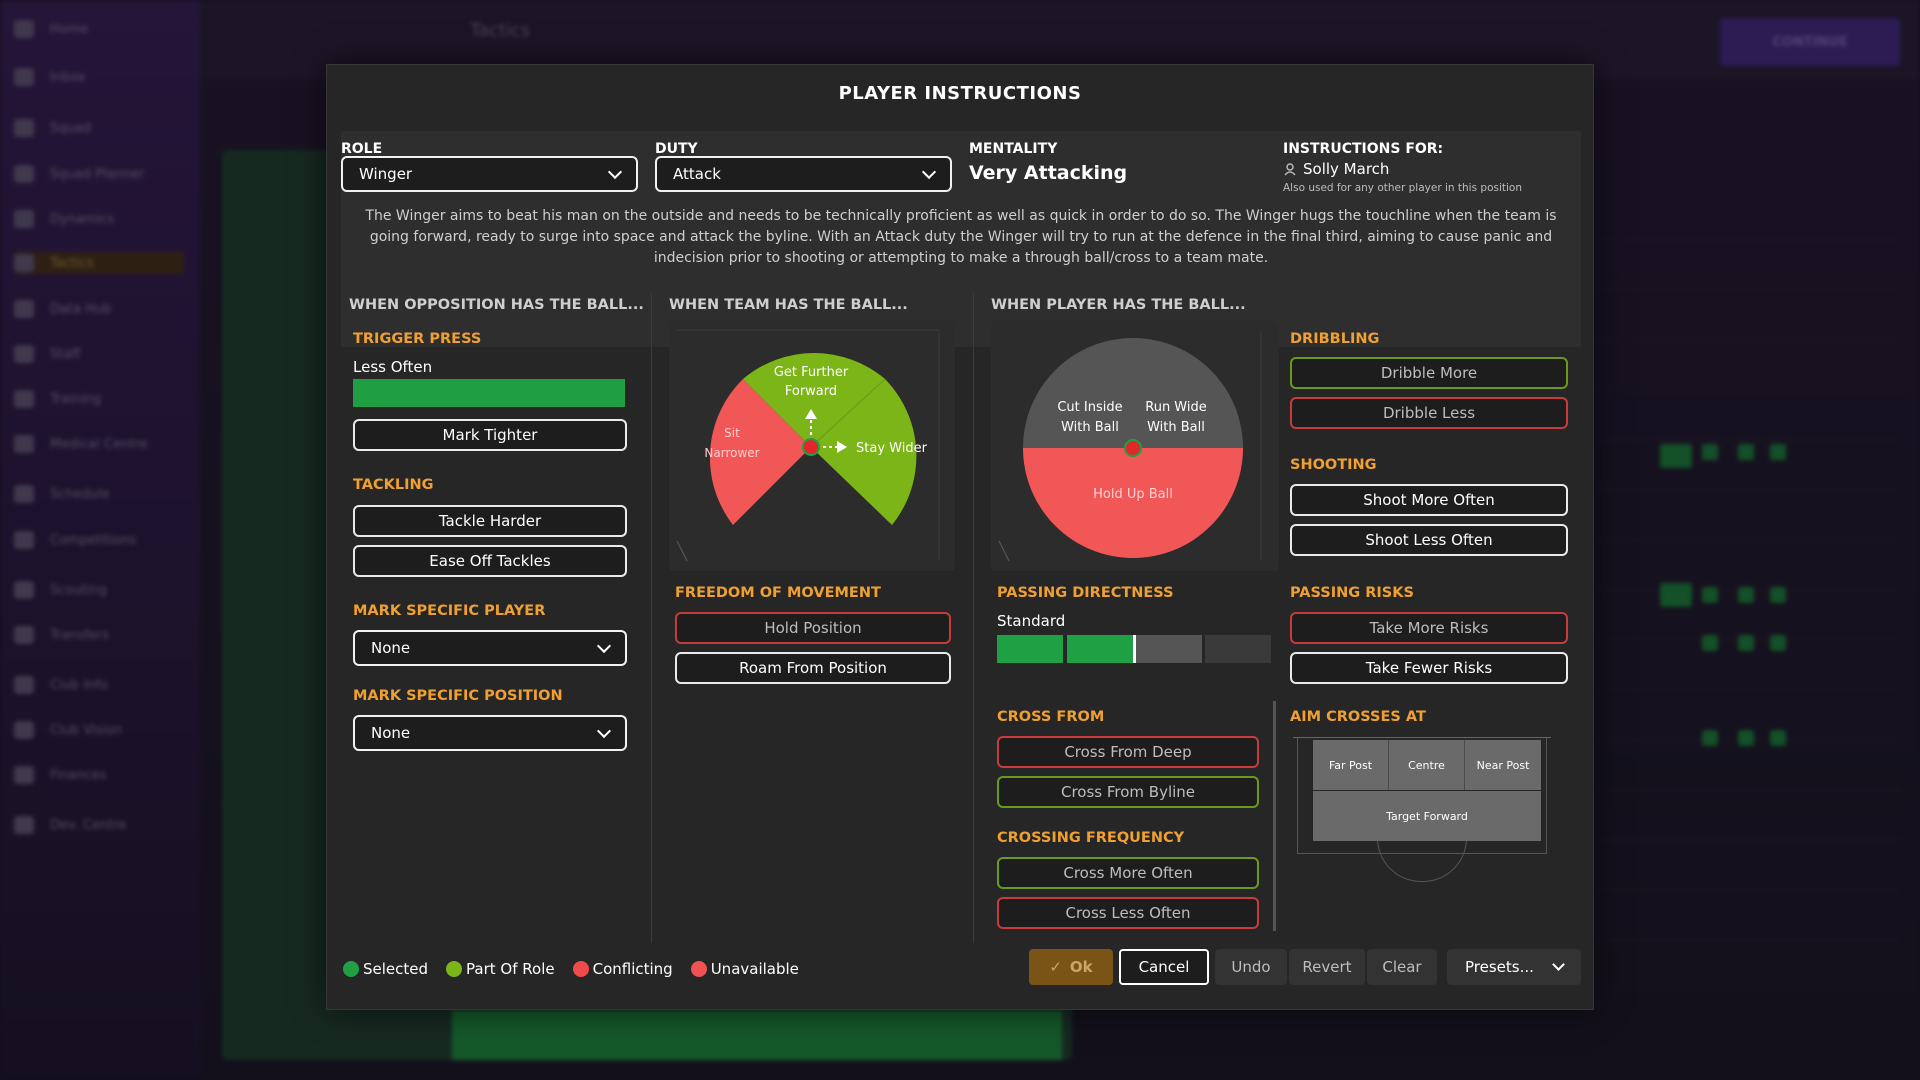 This screenshot has height=1080, width=1920. I want to click on mark-position-dropdown: None, so click(490, 733).